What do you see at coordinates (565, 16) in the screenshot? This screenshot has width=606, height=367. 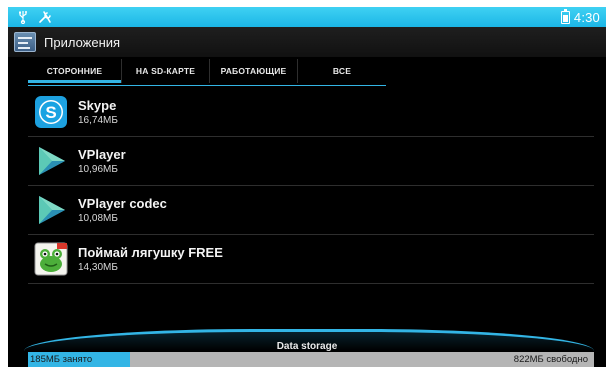 I see `battery-icon` at bounding box center [565, 16].